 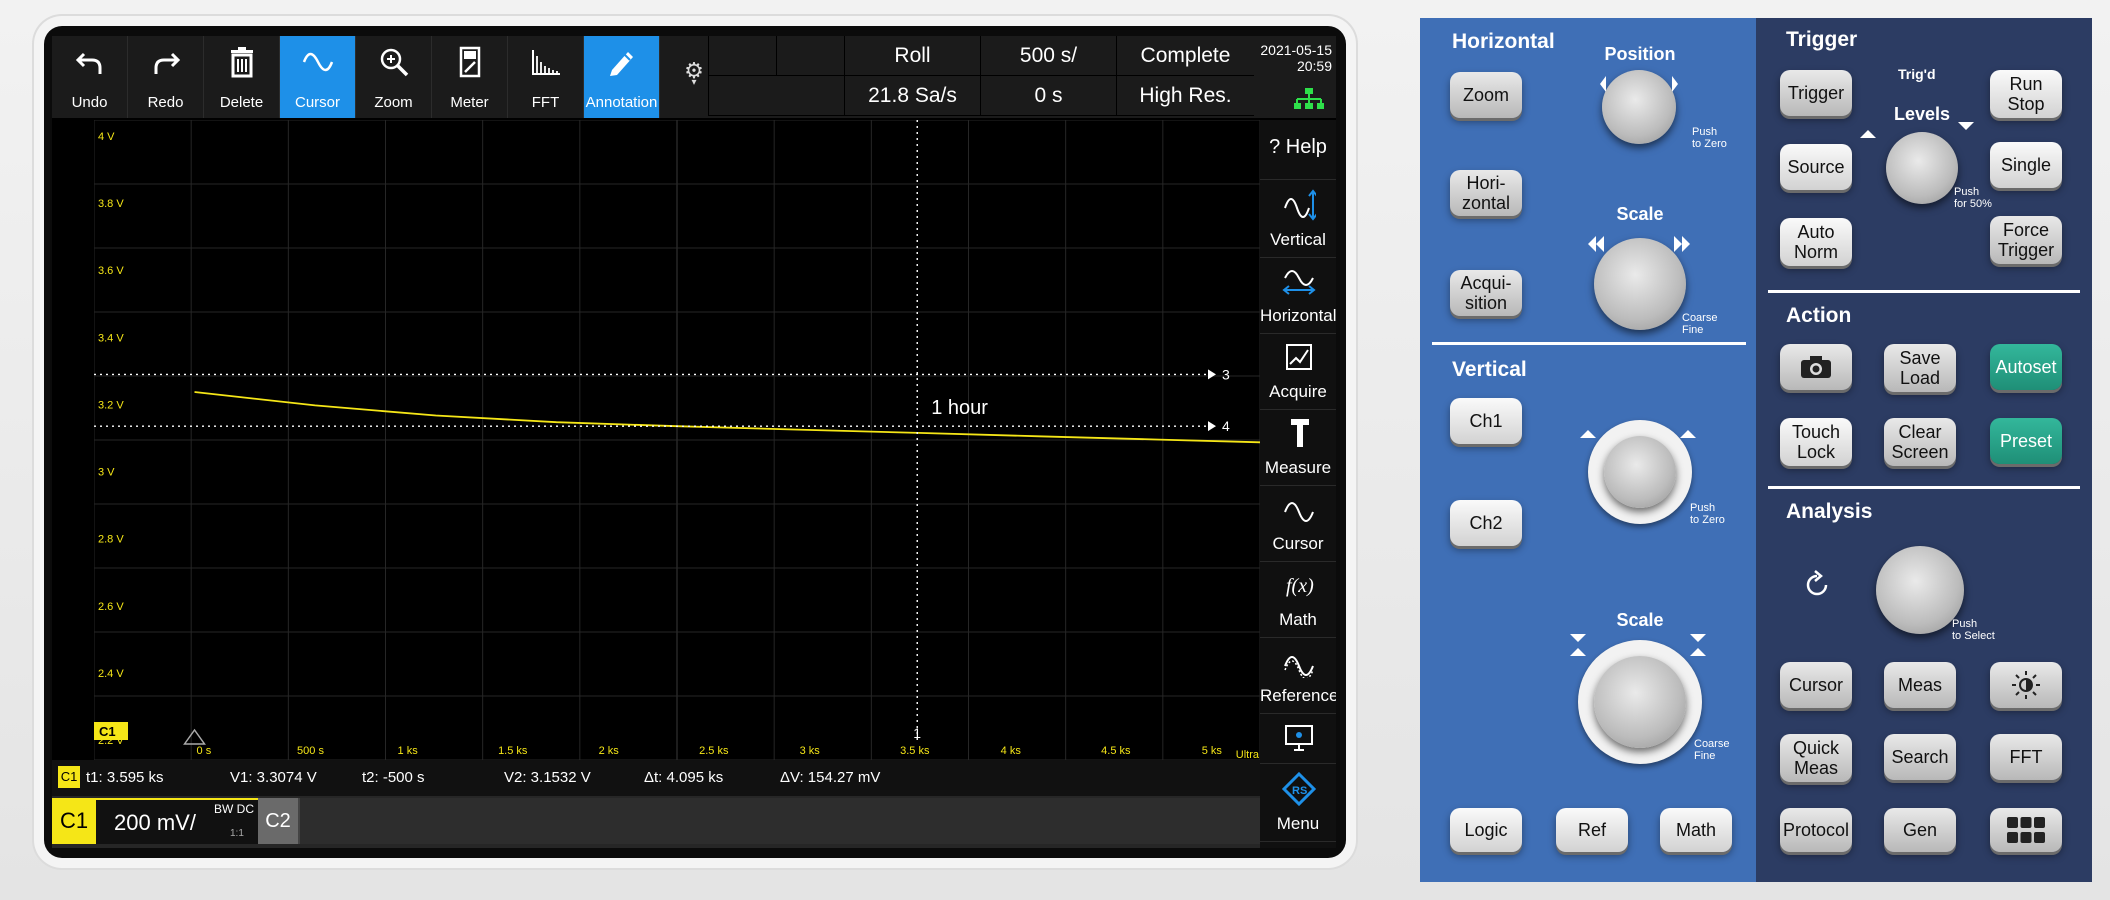 I want to click on meter-tool-button: Meter, so click(x=470, y=77).